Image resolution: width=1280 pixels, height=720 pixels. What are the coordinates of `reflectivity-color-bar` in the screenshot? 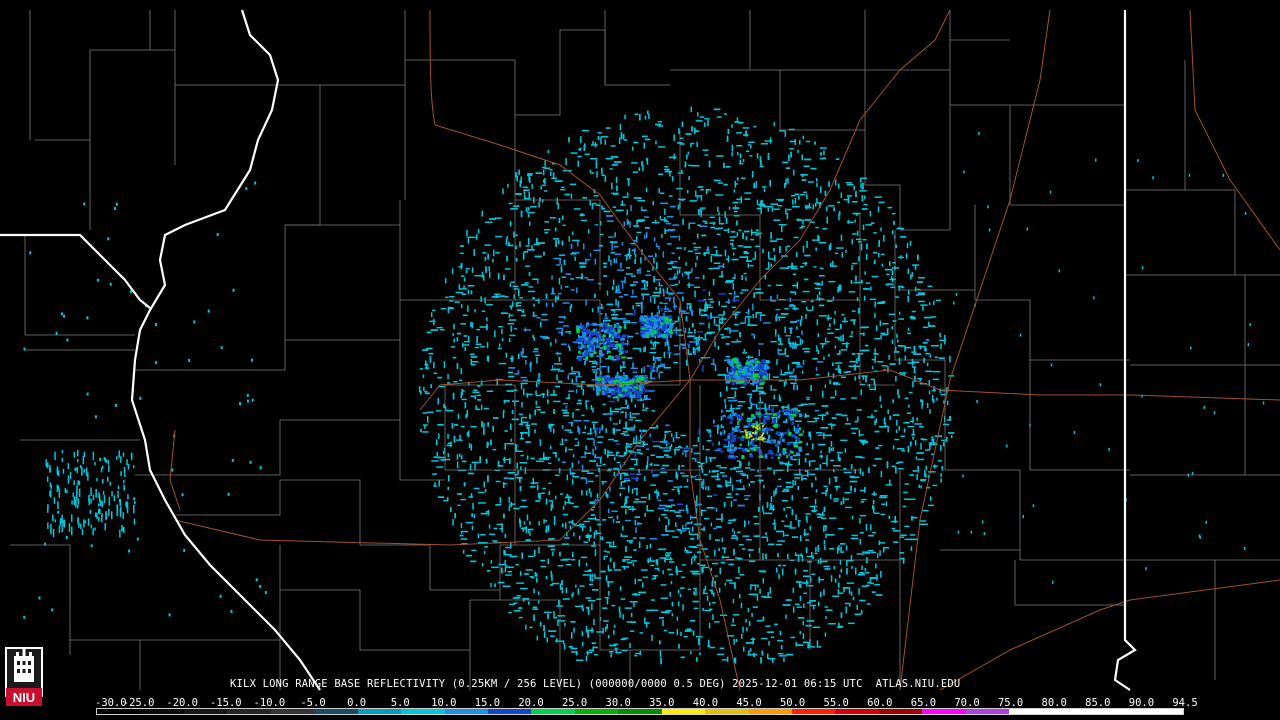 It's located at (640, 711).